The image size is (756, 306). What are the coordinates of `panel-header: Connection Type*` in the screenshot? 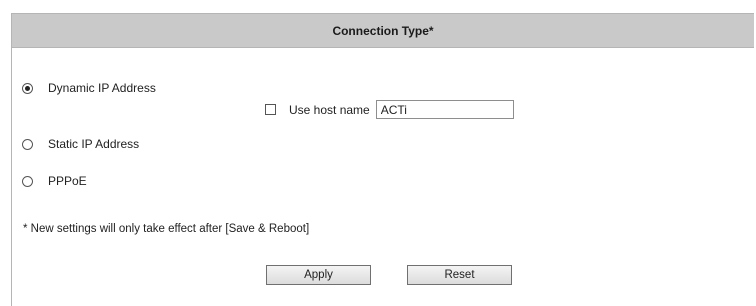 It's located at (383, 31).